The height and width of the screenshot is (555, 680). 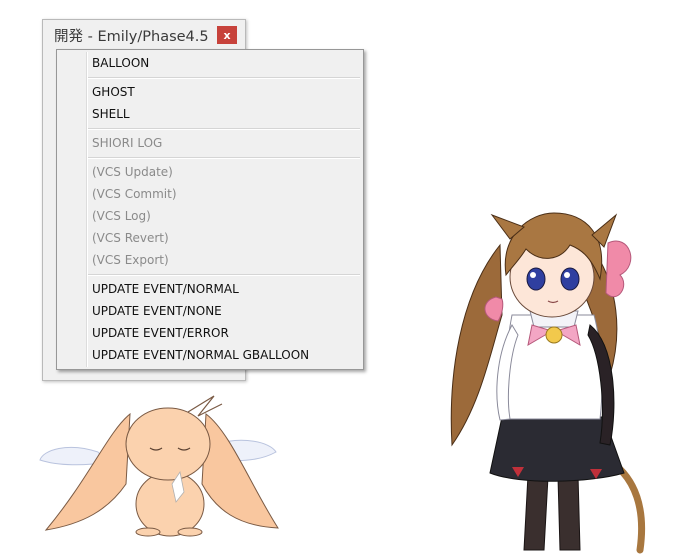 I want to click on close-icon: x, so click(x=227, y=35).